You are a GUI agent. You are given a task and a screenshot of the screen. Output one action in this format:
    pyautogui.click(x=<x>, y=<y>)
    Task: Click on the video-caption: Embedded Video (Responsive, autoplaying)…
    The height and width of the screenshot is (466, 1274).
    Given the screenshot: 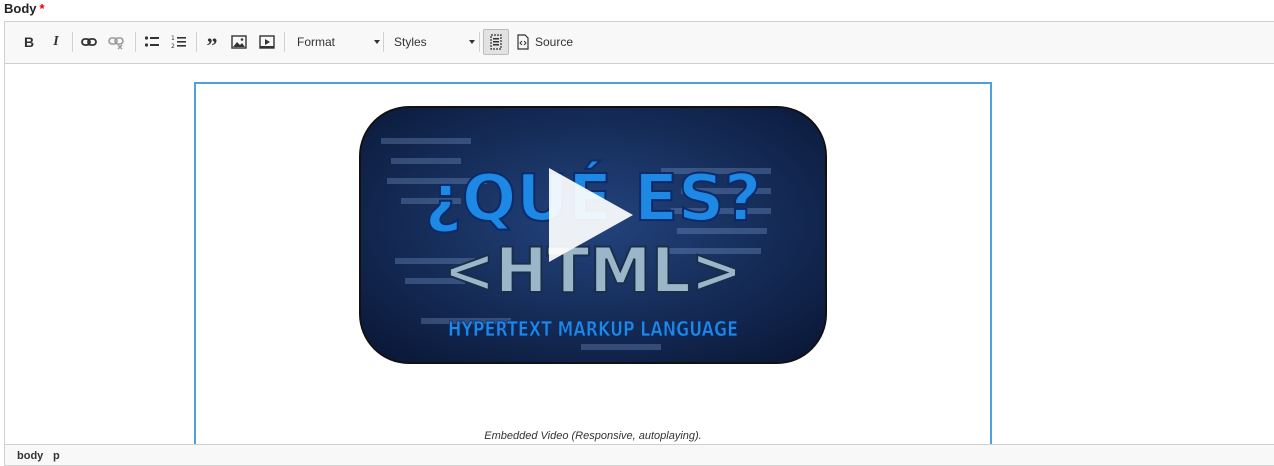 What is the action you would take?
    pyautogui.click(x=593, y=436)
    